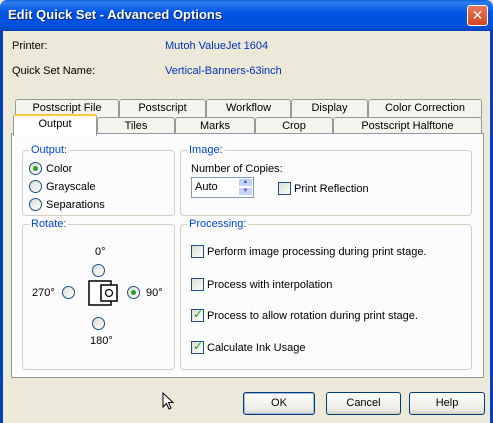  What do you see at coordinates (75, 205) in the screenshot?
I see `radio-separations-label: Separations` at bounding box center [75, 205].